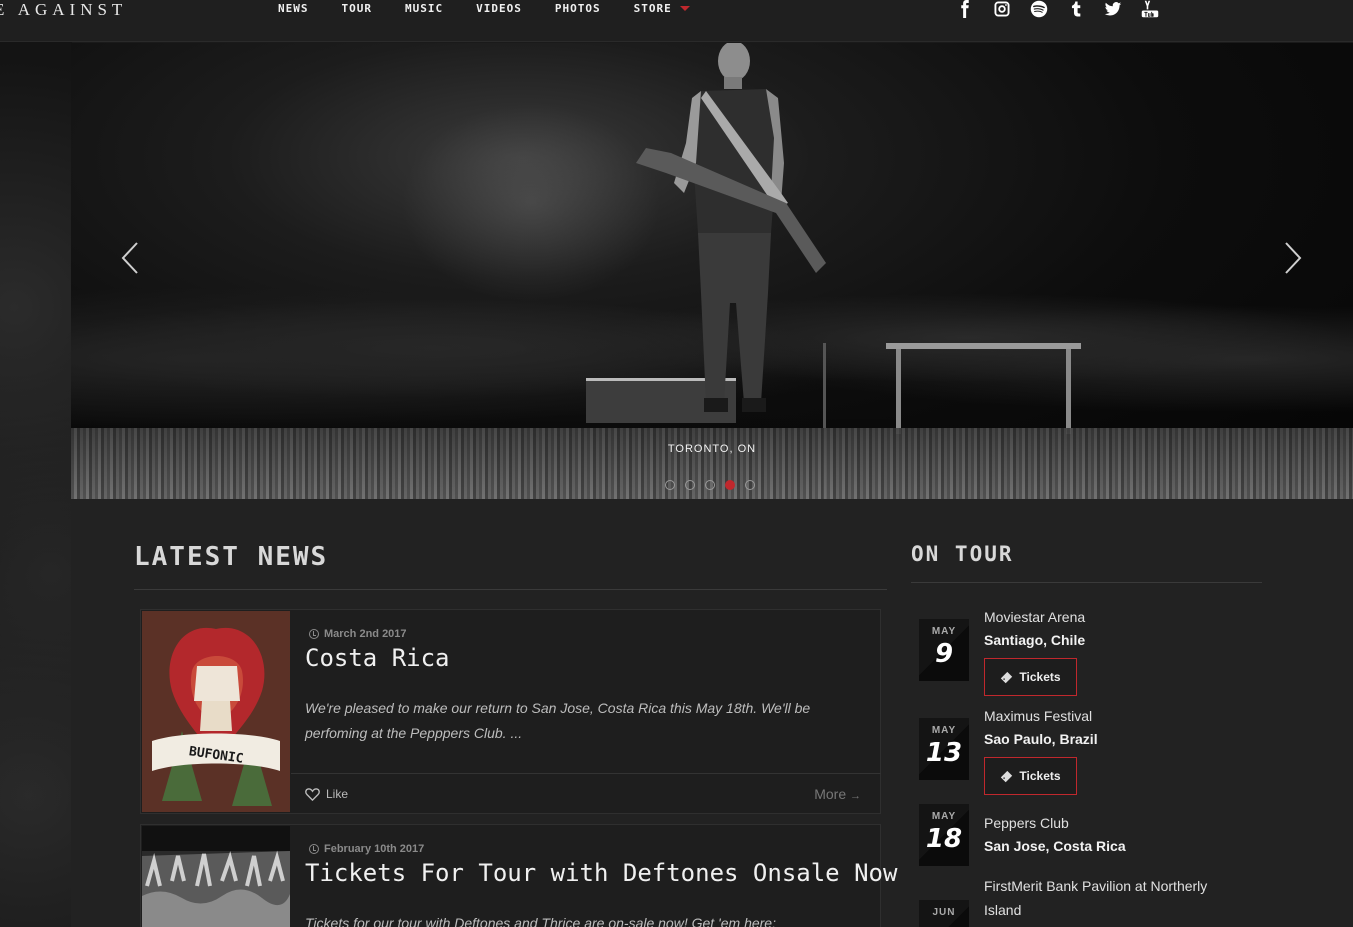 This screenshot has width=1353, height=927. What do you see at coordinates (1076, 9) in the screenshot?
I see `tumblr-icon` at bounding box center [1076, 9].